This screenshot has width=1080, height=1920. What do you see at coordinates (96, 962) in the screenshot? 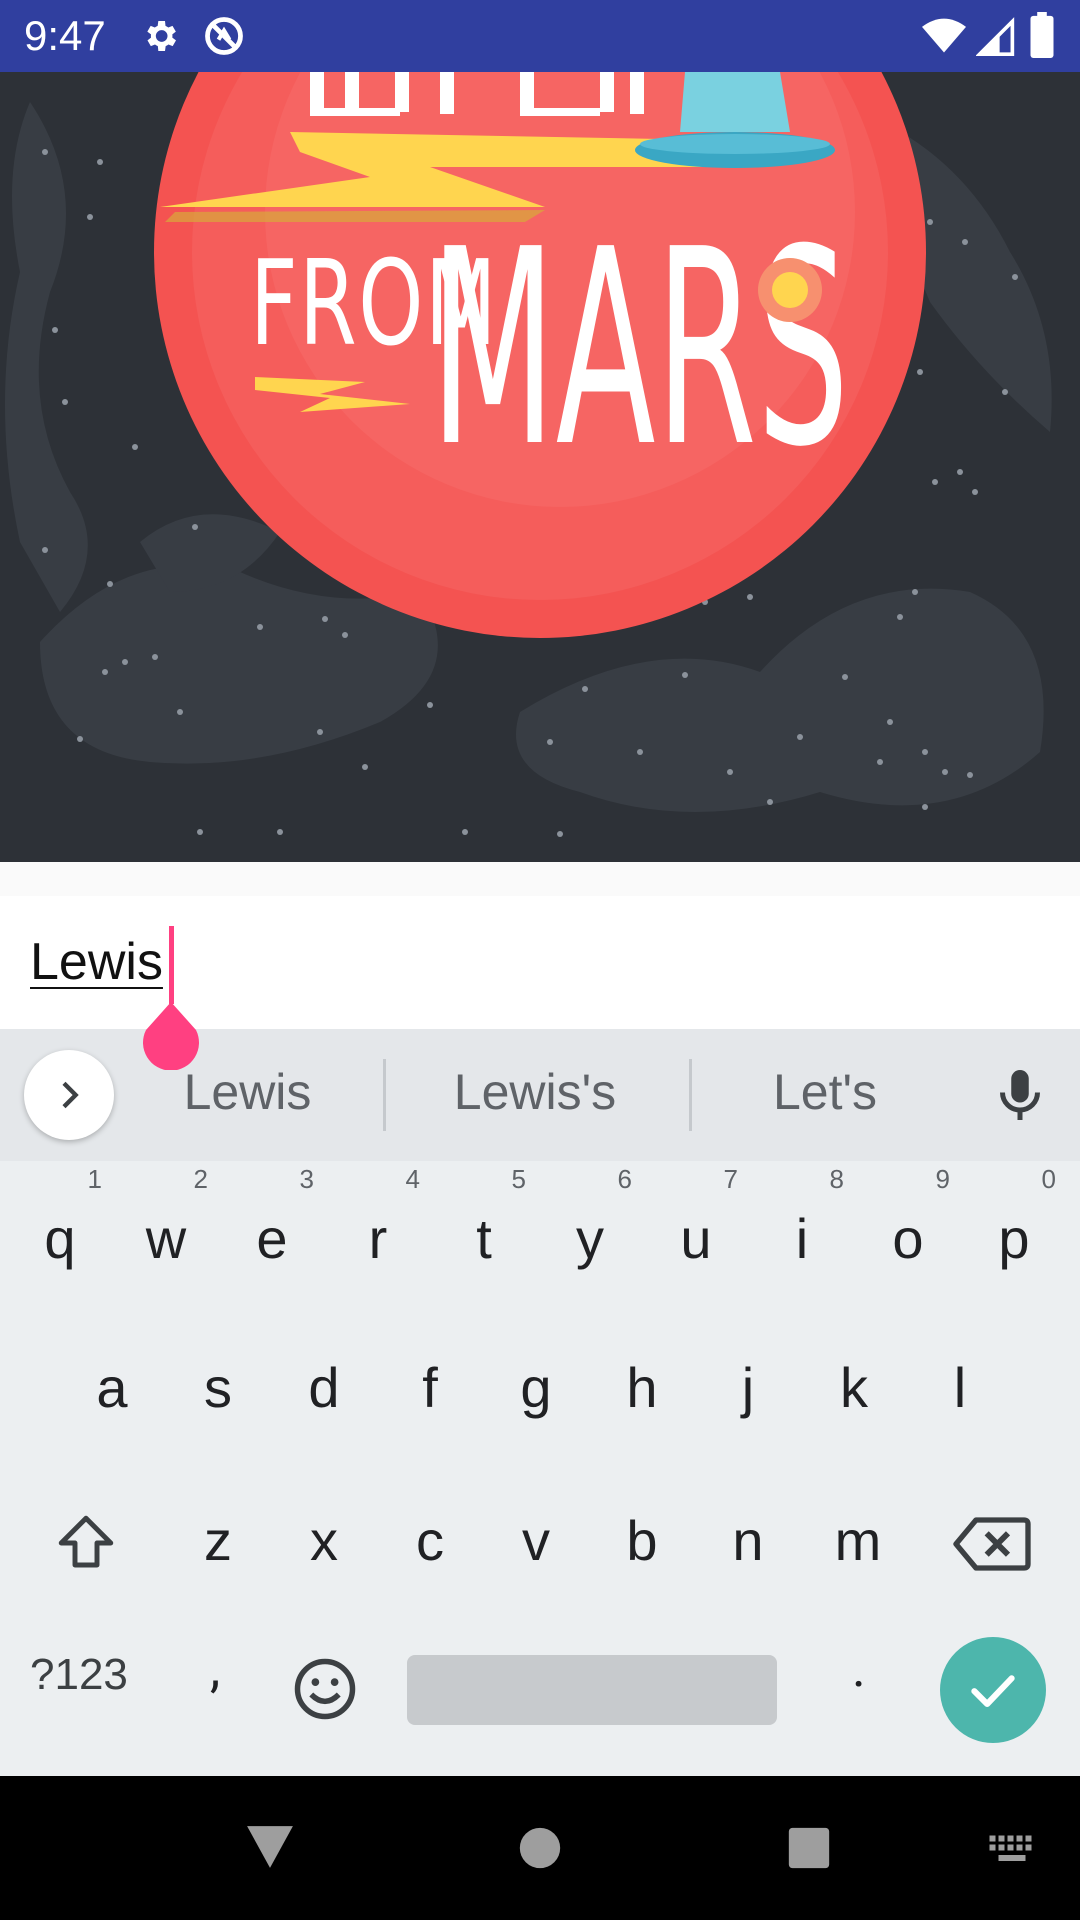
I see `text-input-value: Lewis` at bounding box center [96, 962].